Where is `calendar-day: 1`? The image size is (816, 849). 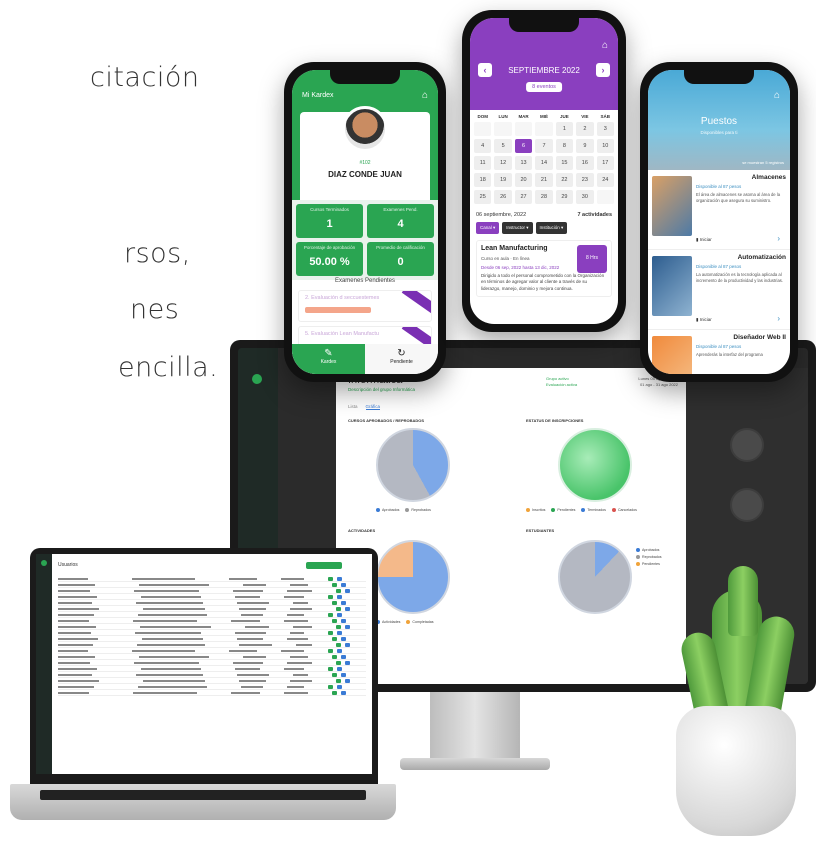 calendar-day: 1 is located at coordinates (564, 129).